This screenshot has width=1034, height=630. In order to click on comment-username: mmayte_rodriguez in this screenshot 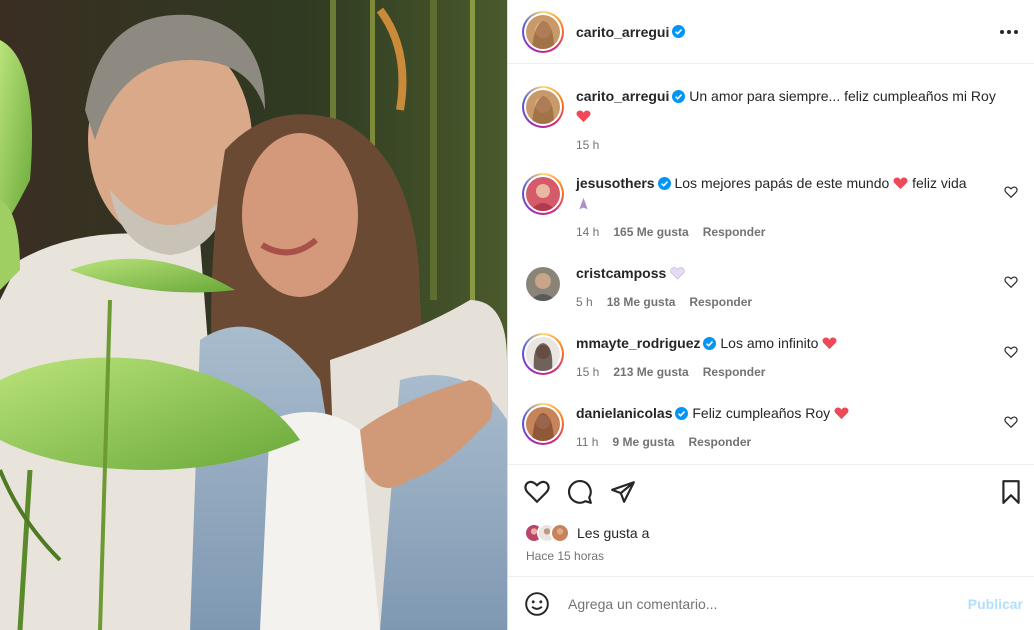, I will do `click(638, 343)`.